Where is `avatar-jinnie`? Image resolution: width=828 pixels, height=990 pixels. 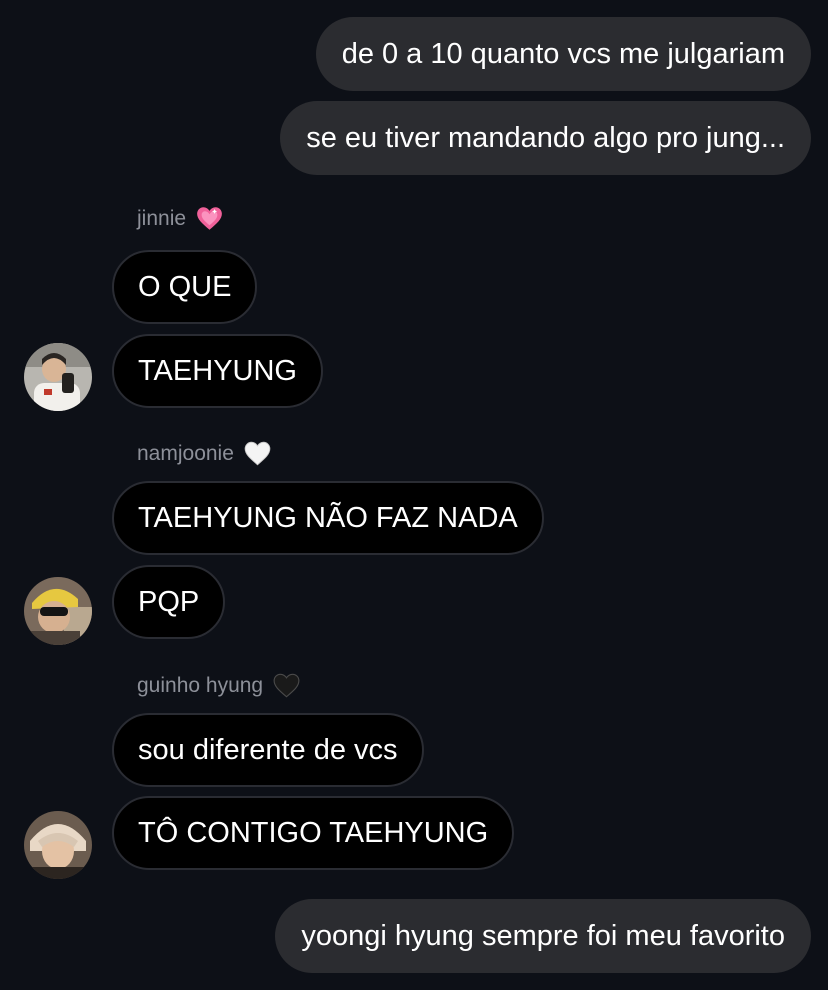
avatar-jinnie is located at coordinates (58, 377).